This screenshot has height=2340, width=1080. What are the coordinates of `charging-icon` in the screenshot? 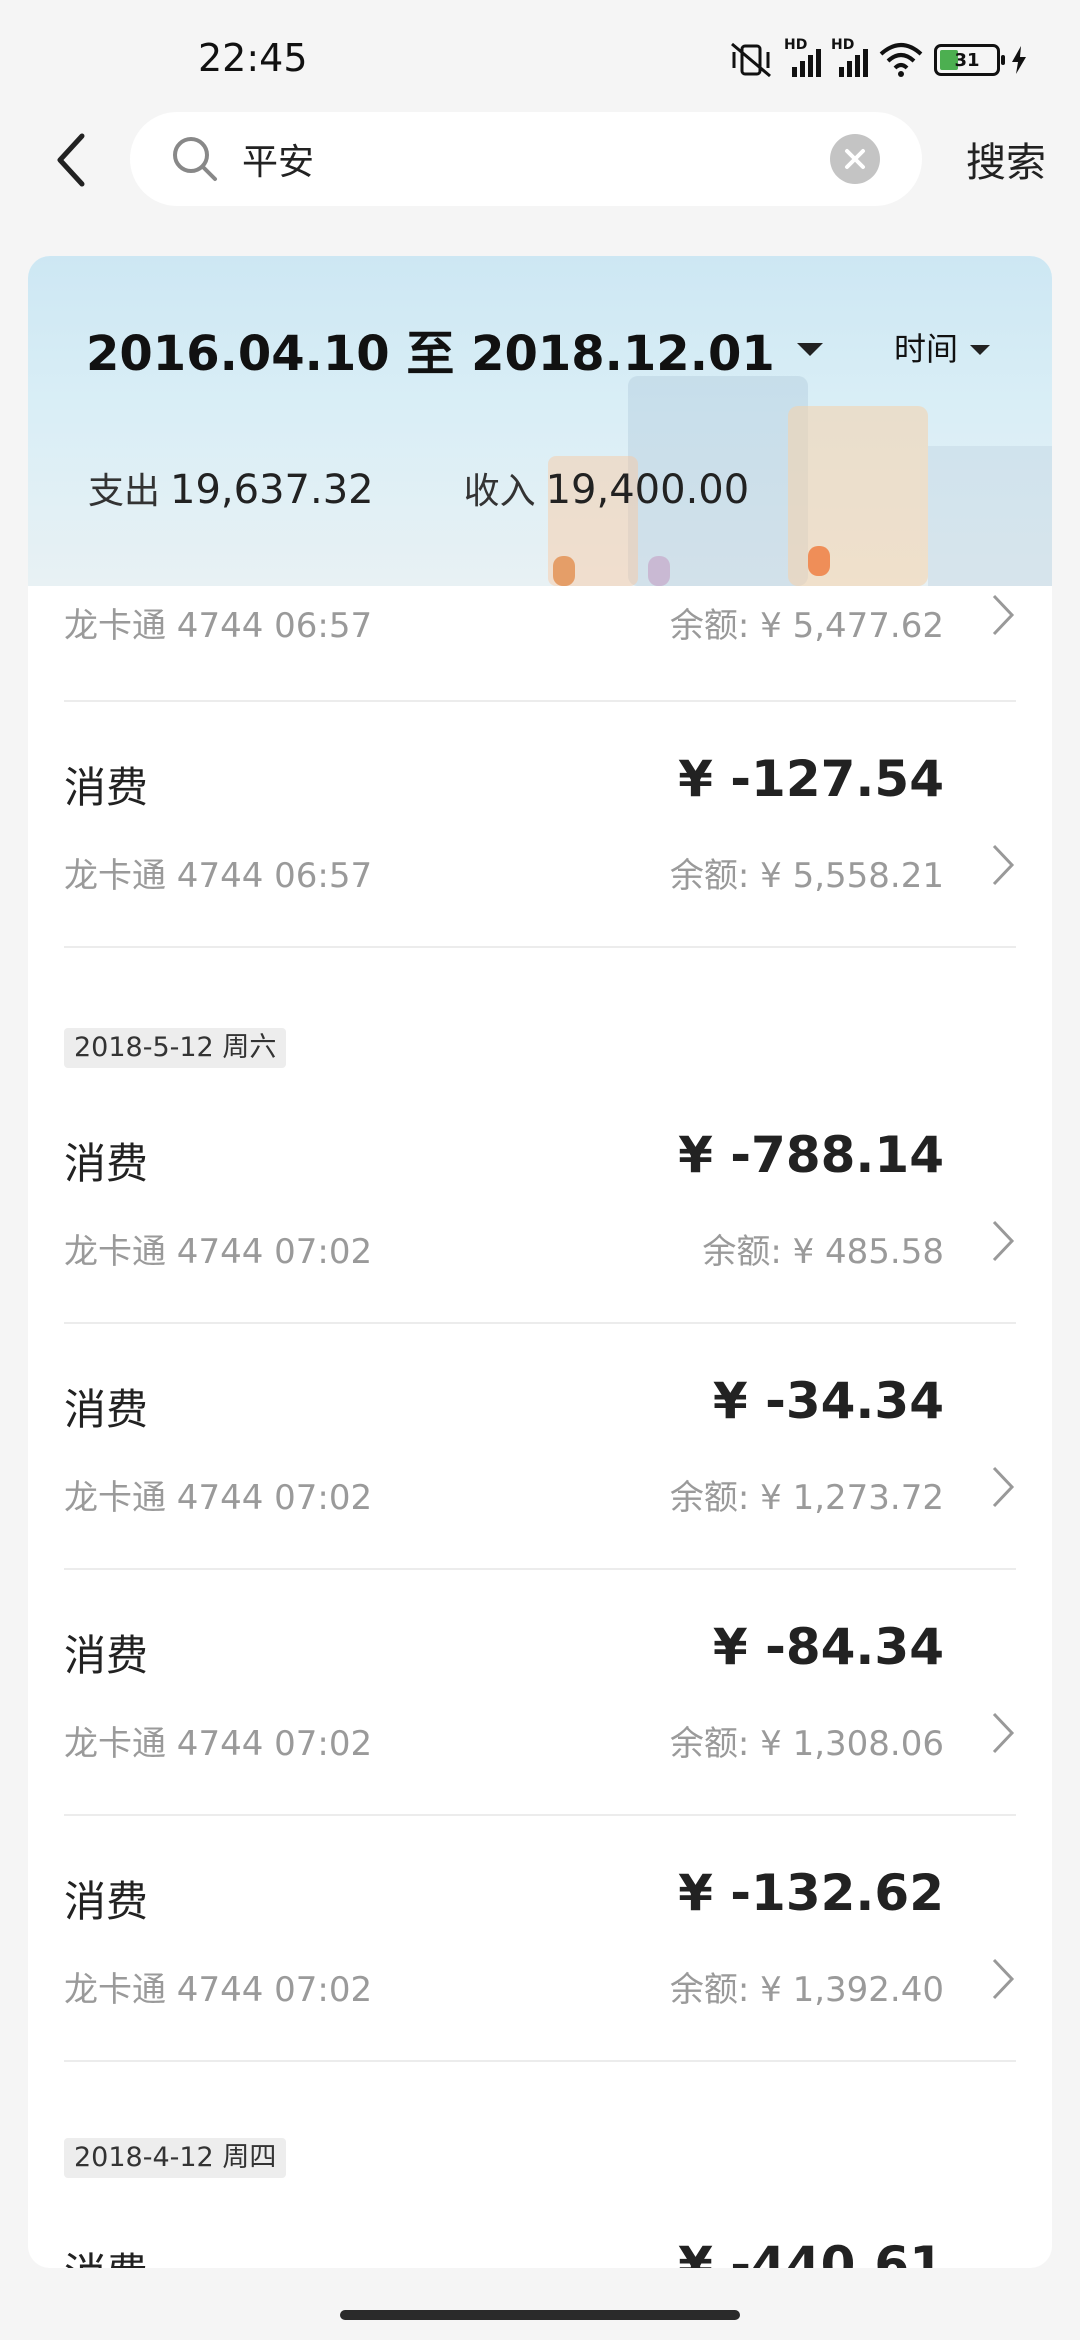 It's located at (1019, 60).